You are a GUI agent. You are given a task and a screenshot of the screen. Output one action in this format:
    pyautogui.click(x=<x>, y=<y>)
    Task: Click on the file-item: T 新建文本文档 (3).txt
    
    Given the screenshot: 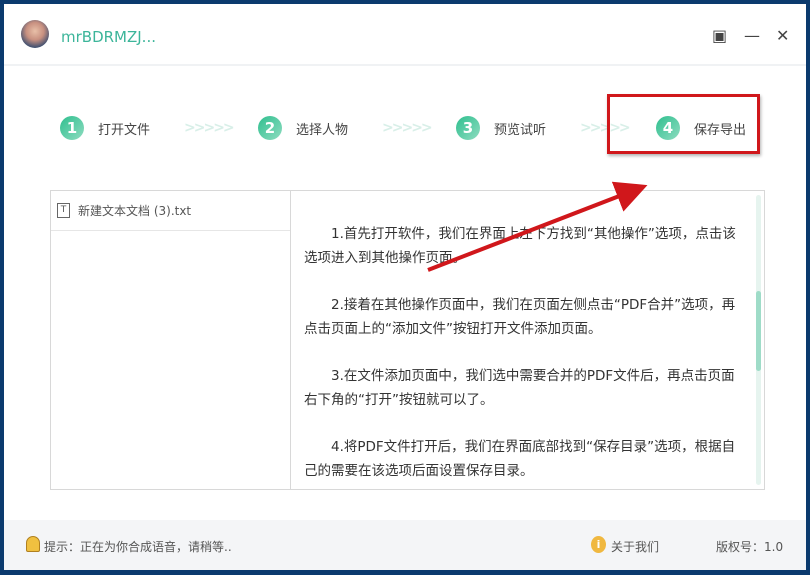 What is the action you would take?
    pyautogui.click(x=170, y=211)
    